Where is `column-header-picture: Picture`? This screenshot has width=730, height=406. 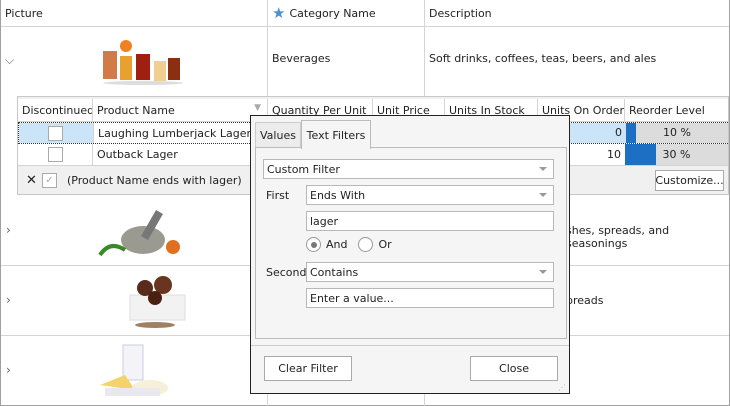 column-header-picture: Picture is located at coordinates (134, 13).